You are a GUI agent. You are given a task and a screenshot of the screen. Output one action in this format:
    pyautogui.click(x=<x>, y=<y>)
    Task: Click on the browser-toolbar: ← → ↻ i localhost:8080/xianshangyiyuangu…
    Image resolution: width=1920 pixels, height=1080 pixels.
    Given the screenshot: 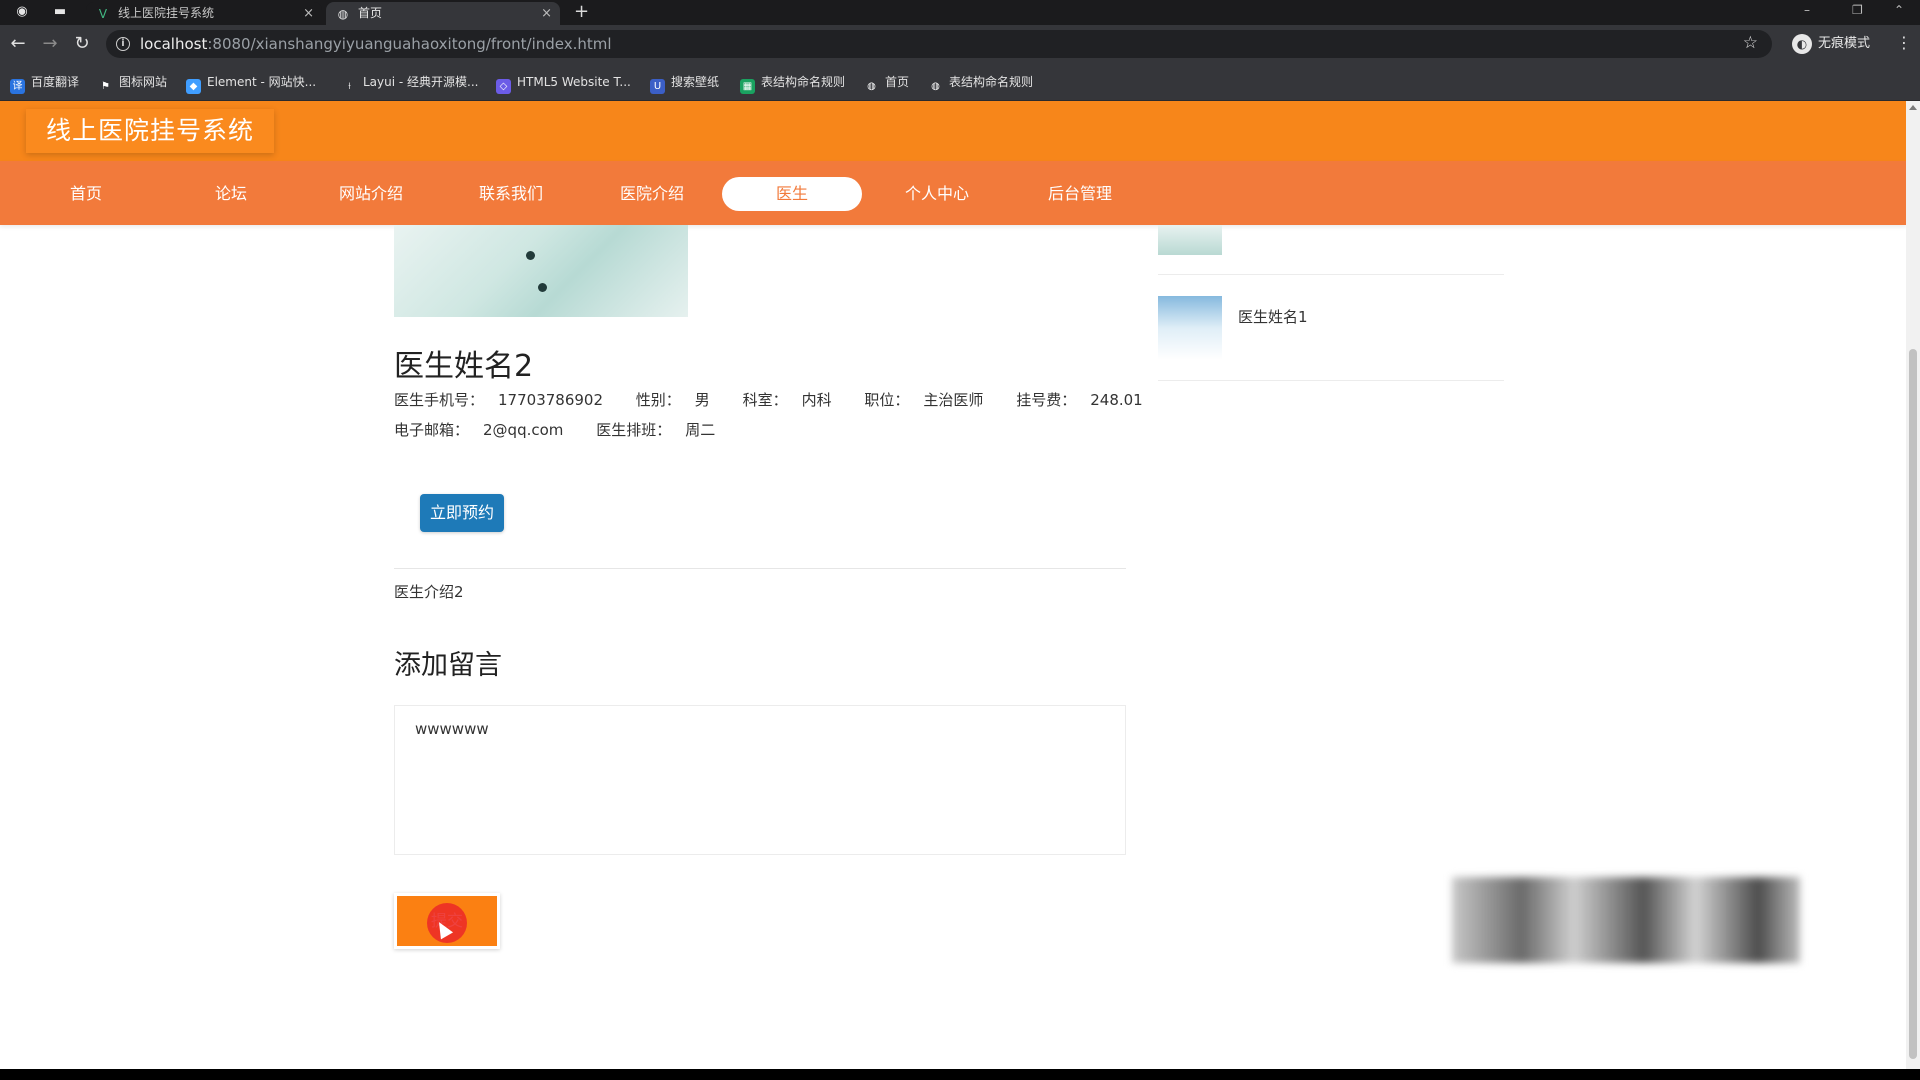 What is the action you would take?
    pyautogui.click(x=960, y=44)
    